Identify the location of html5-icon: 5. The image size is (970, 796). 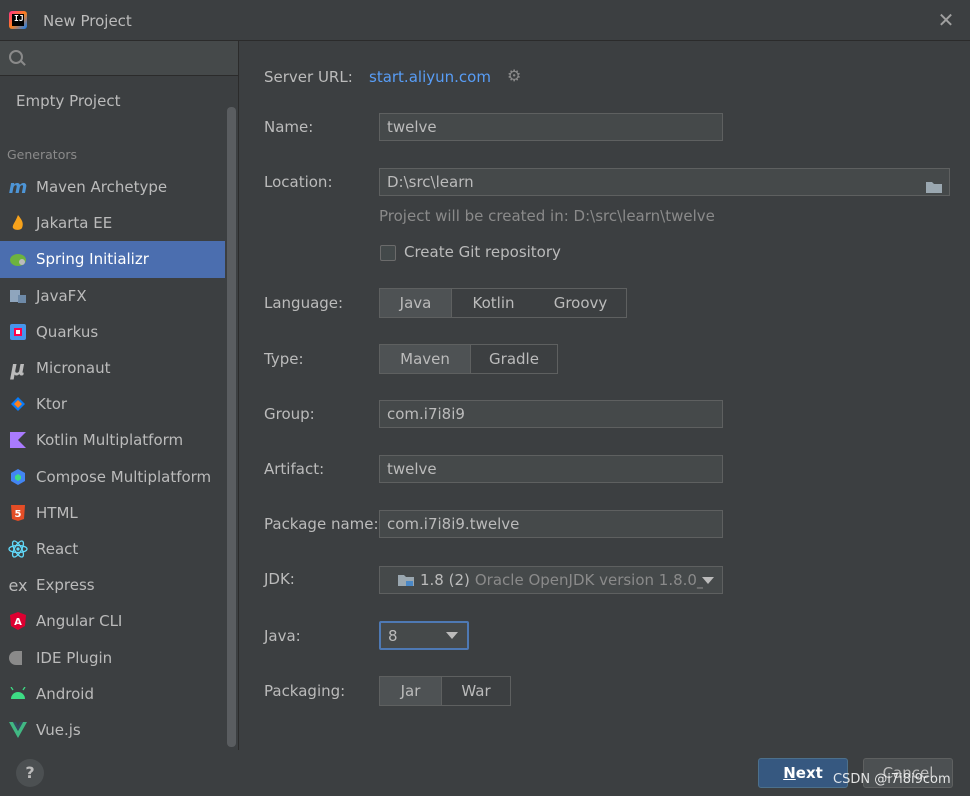
(18, 513).